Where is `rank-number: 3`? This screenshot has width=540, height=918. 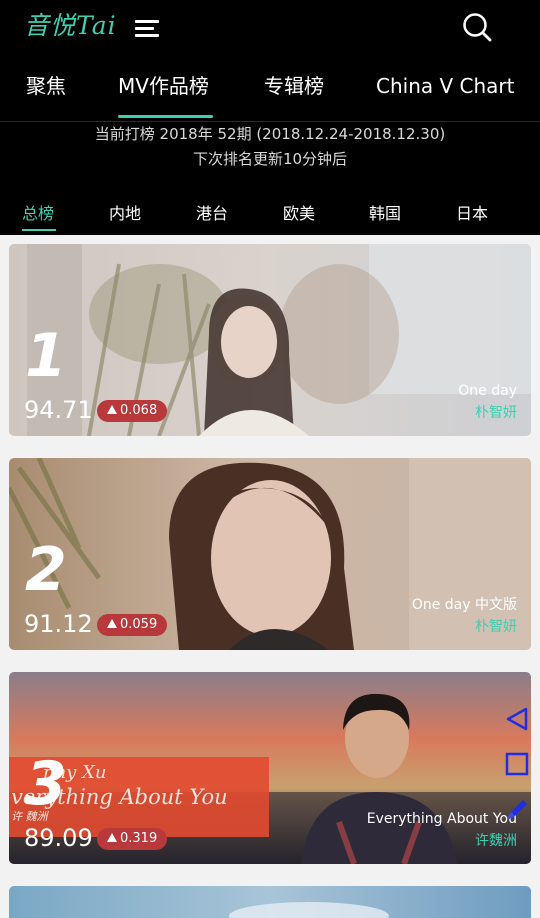
rank-number: 3 is located at coordinates (46, 784).